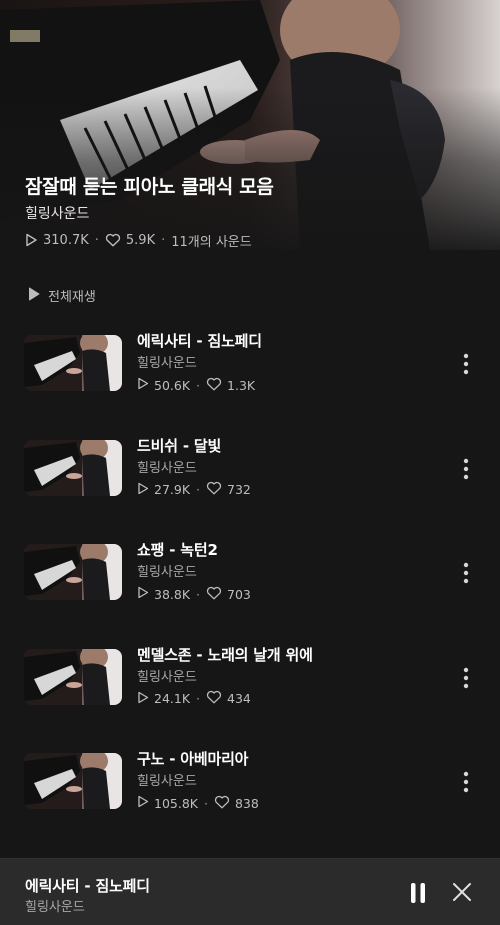  Describe the element at coordinates (66, 240) in the screenshot. I see `play-count: 310.7K` at that location.